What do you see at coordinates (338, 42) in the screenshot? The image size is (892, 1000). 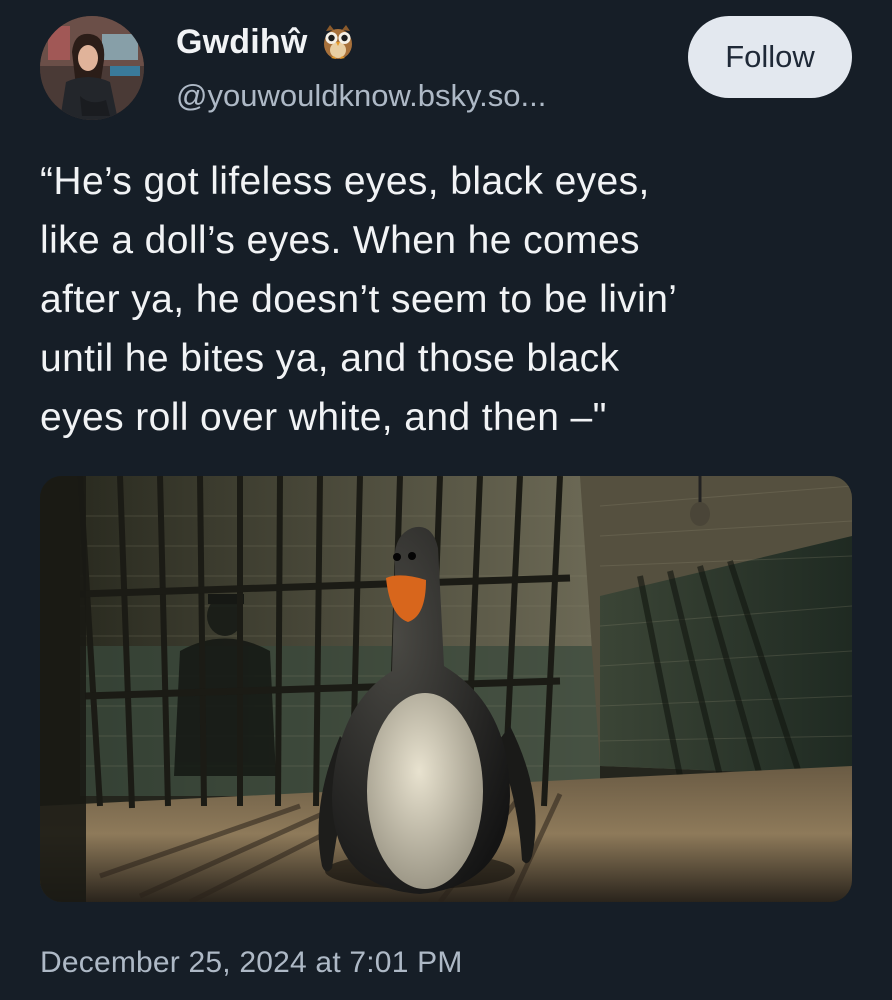 I see `owl-emoji-icon` at bounding box center [338, 42].